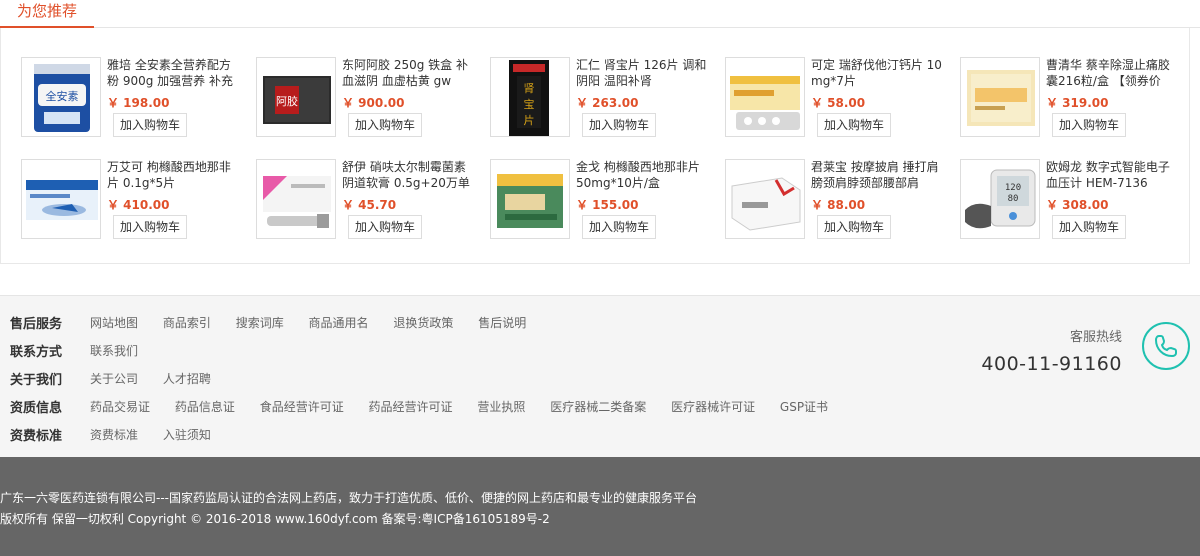 The width and height of the screenshot is (1200, 556). I want to click on product-price: ￥ 198.00, so click(138, 103).